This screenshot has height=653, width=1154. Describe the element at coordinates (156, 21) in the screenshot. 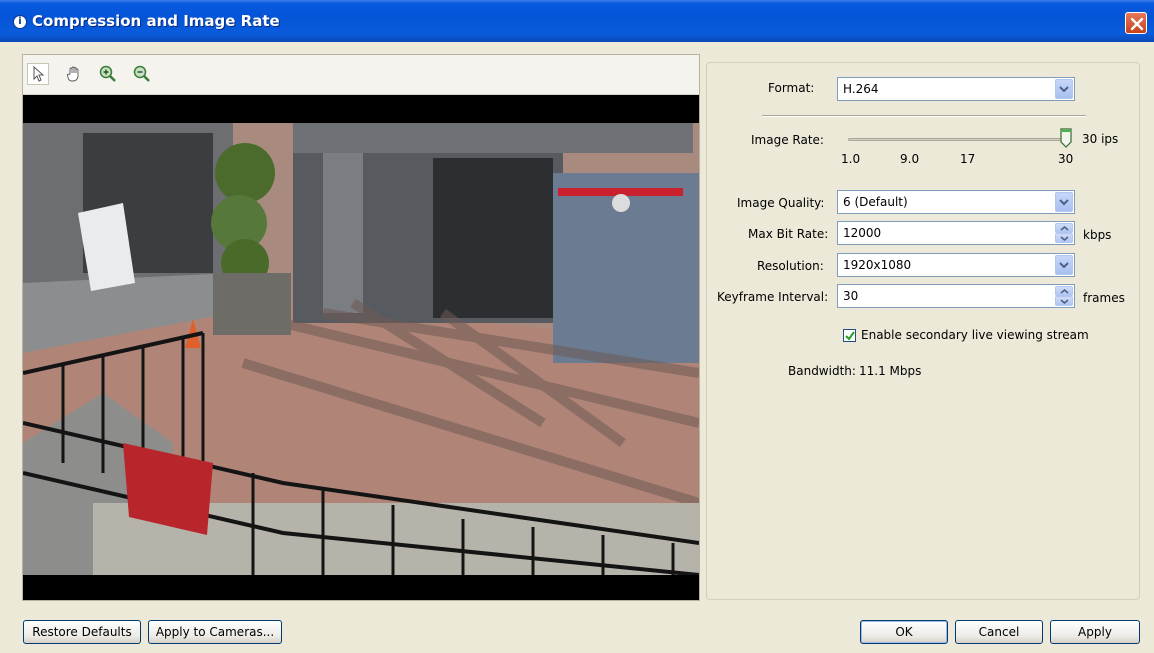

I see `window-title: Compression and Image Rate` at that location.